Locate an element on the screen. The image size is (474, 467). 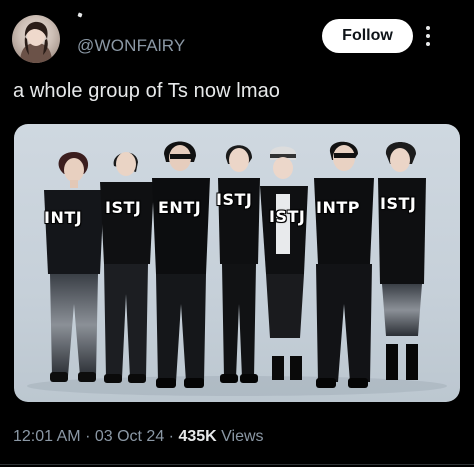
tweet-meta: 12:01 AM · 03 Oct 24 · 435K Views is located at coordinates (138, 437).